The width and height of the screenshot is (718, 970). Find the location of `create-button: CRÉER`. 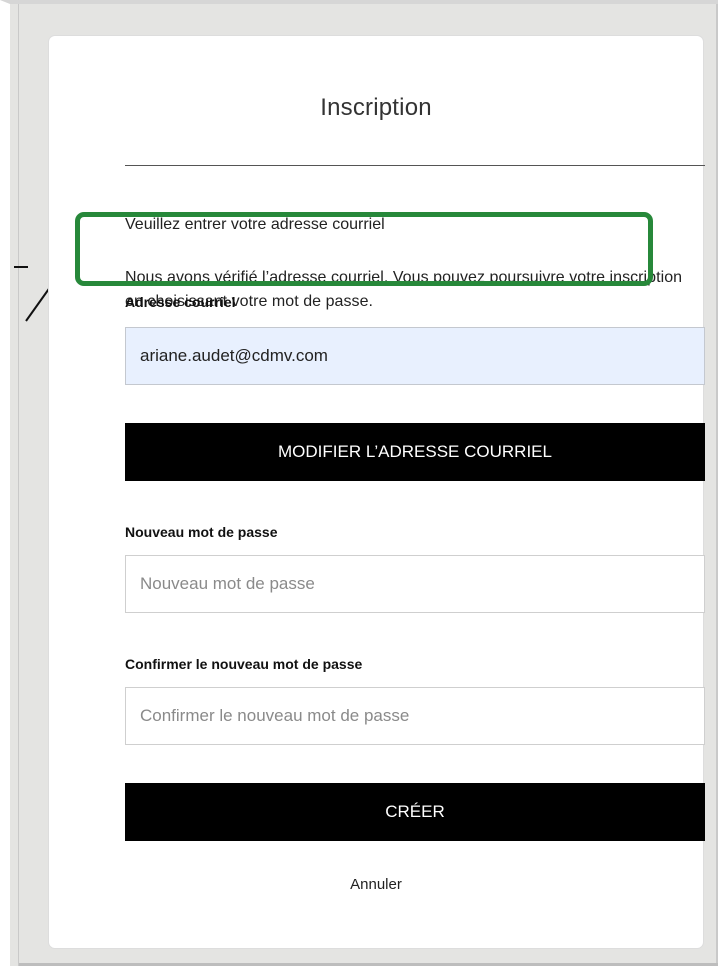

create-button: CRÉER is located at coordinates (415, 812).